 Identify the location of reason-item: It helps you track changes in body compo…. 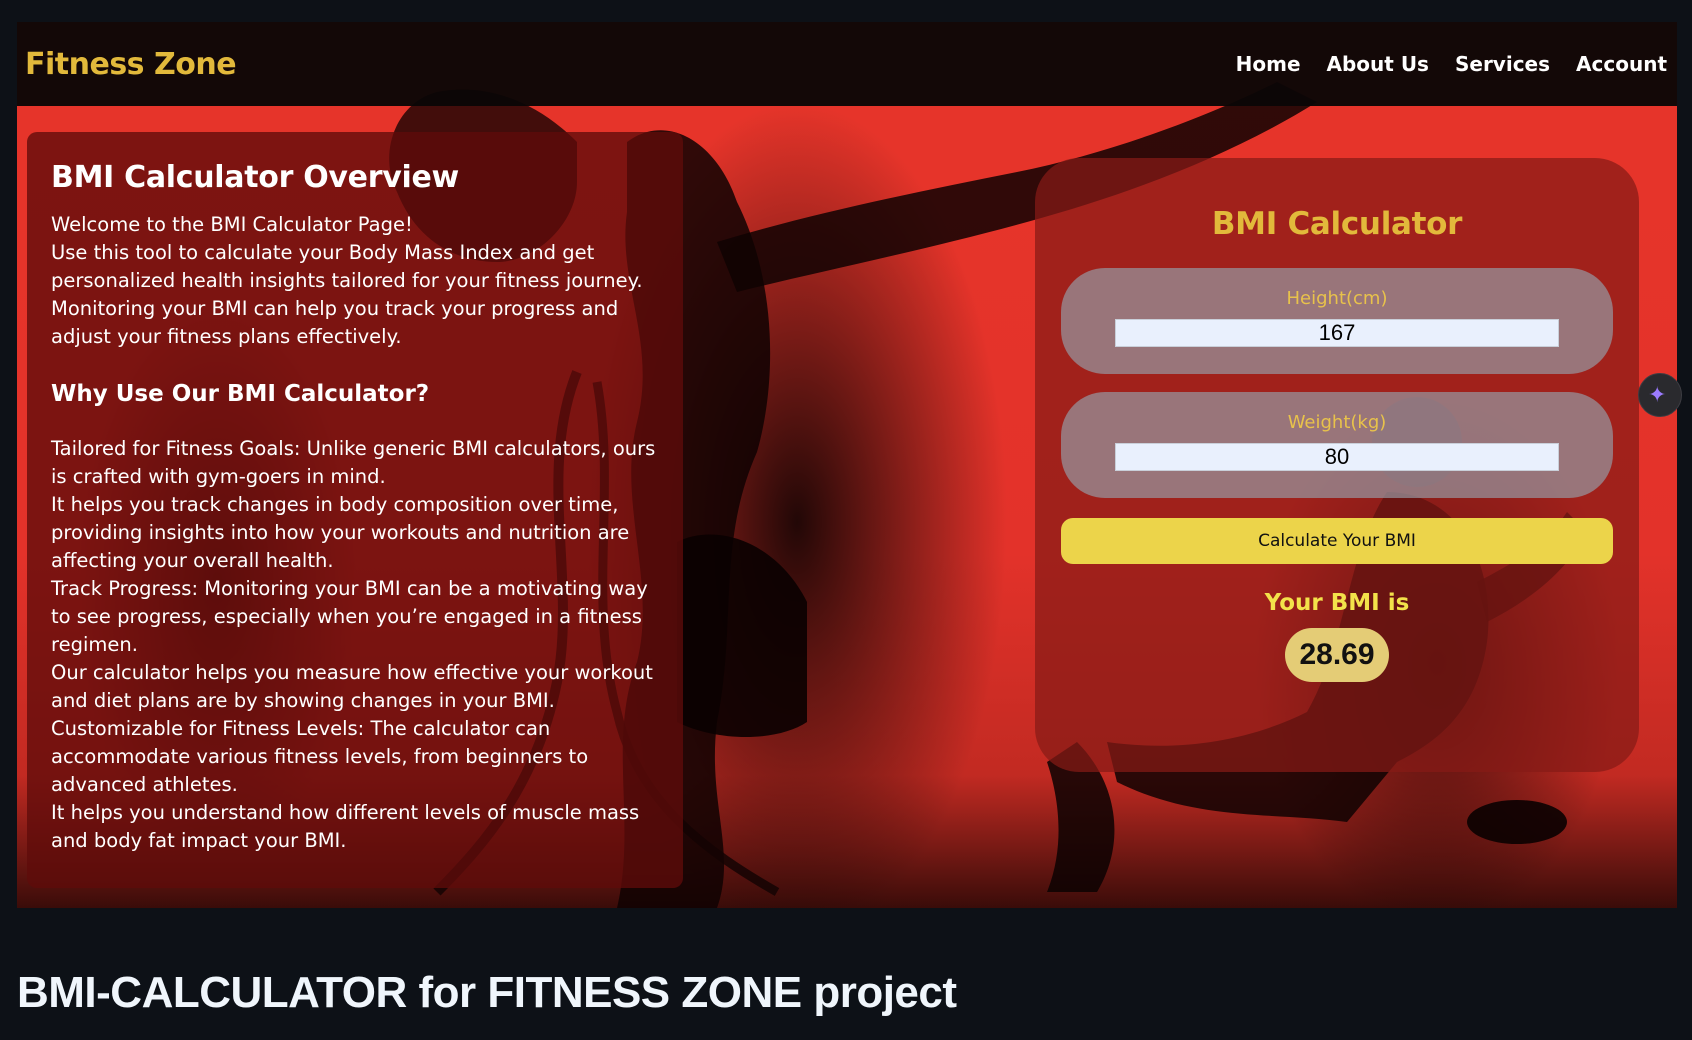
(340, 532).